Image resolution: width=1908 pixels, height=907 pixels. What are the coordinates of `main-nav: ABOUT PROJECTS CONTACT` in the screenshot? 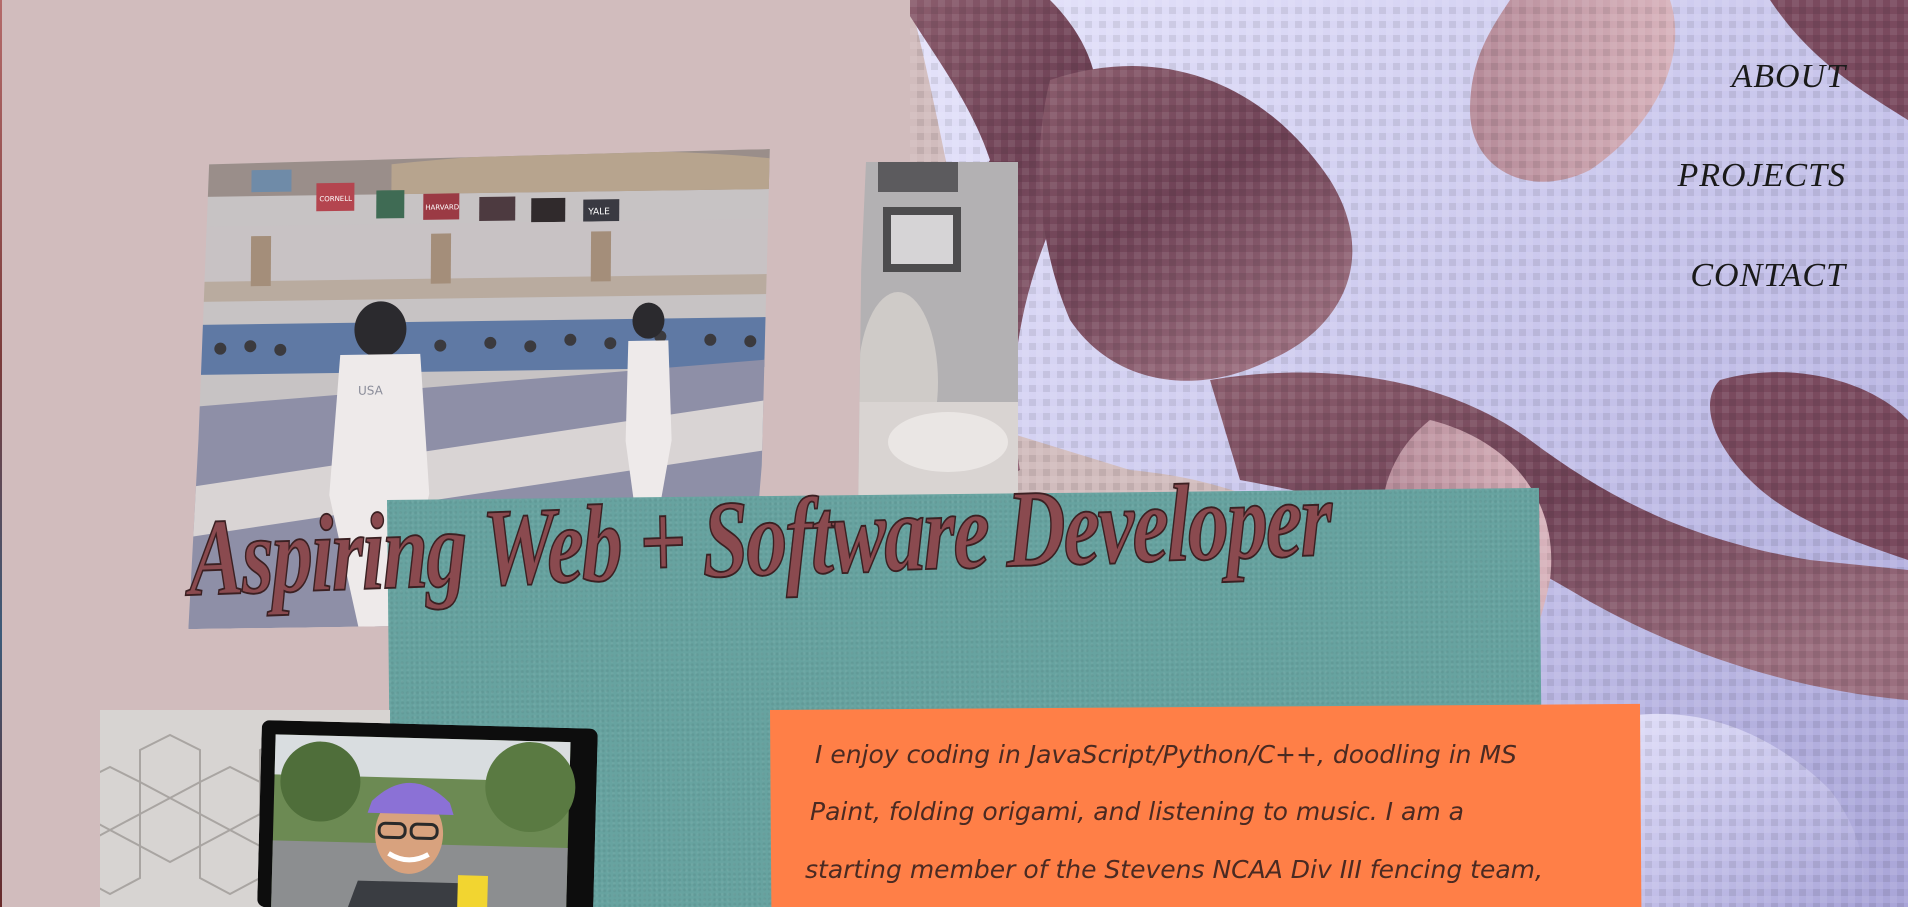 It's located at (1708, 160).